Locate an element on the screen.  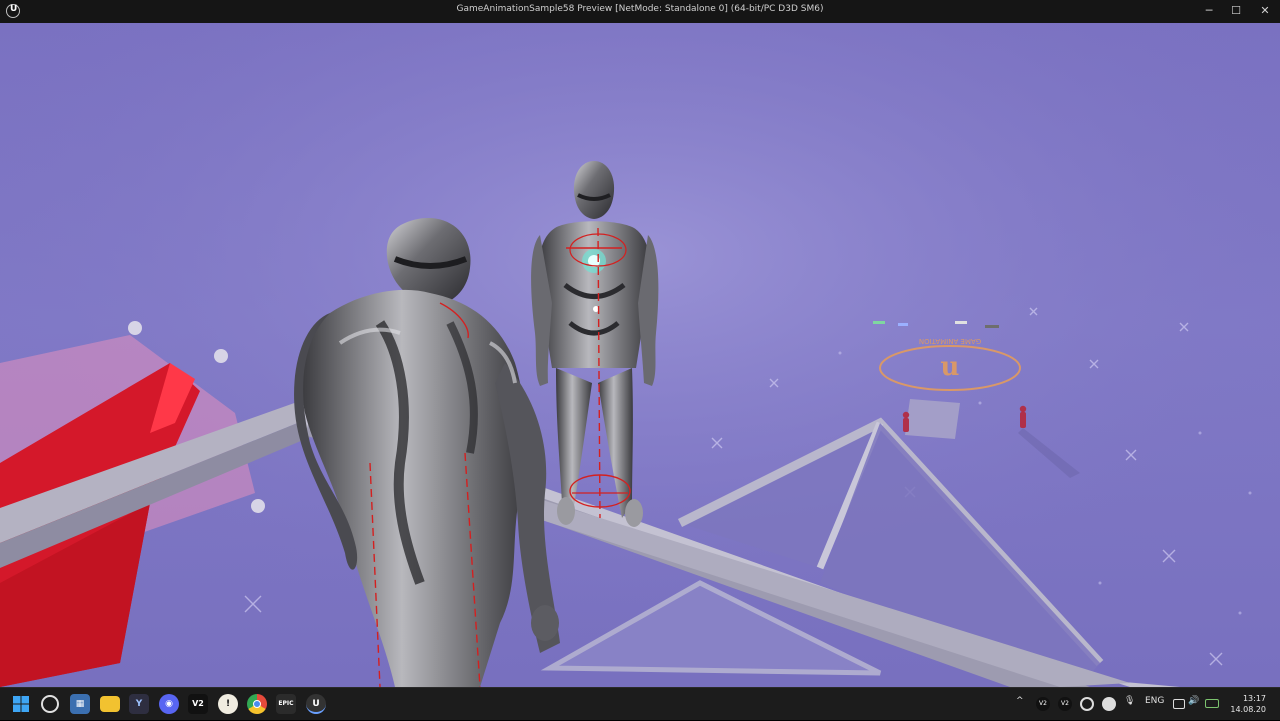
windows-logo-icon is located at coordinates (21, 704).